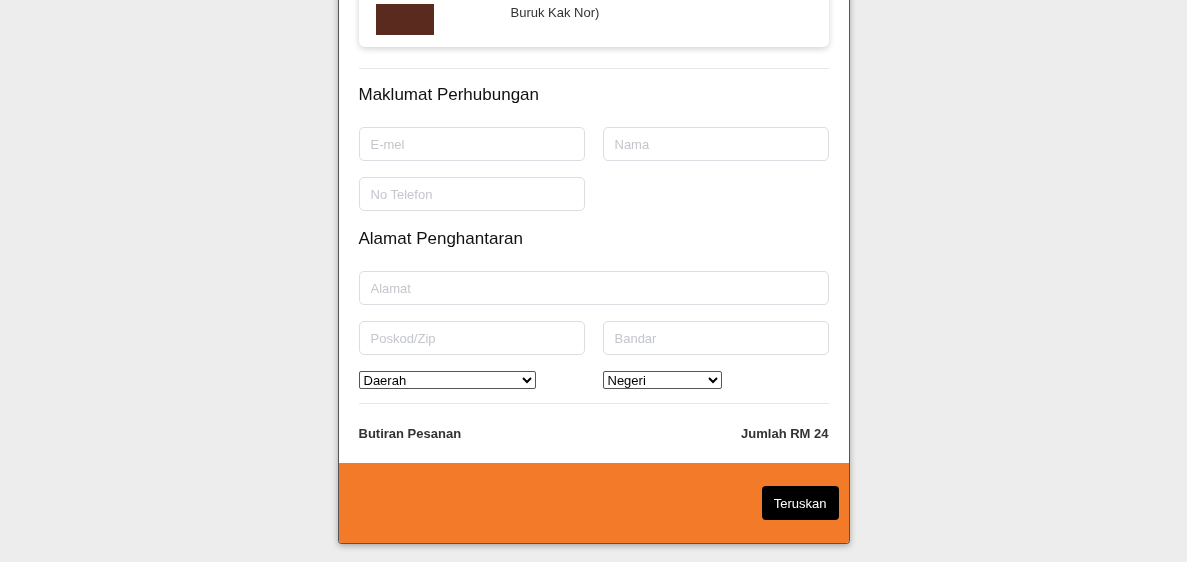 This screenshot has width=1187, height=562. What do you see at coordinates (785, 433) in the screenshot?
I see `total-amount: Jumlah RM 24` at bounding box center [785, 433].